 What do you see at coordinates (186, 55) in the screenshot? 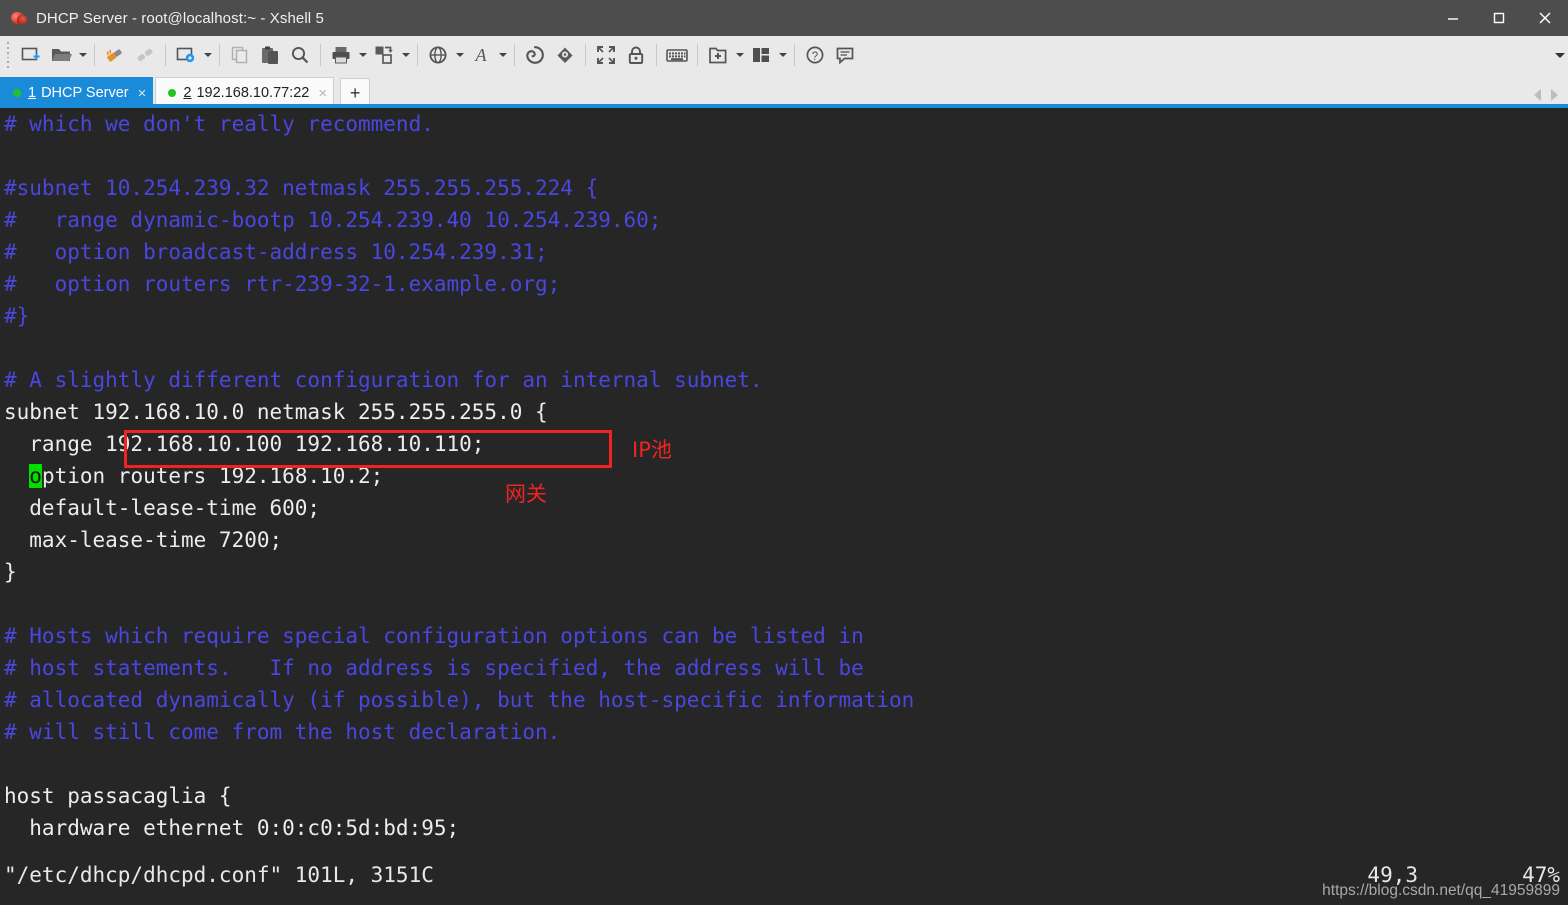
I see `session-properties-icon` at bounding box center [186, 55].